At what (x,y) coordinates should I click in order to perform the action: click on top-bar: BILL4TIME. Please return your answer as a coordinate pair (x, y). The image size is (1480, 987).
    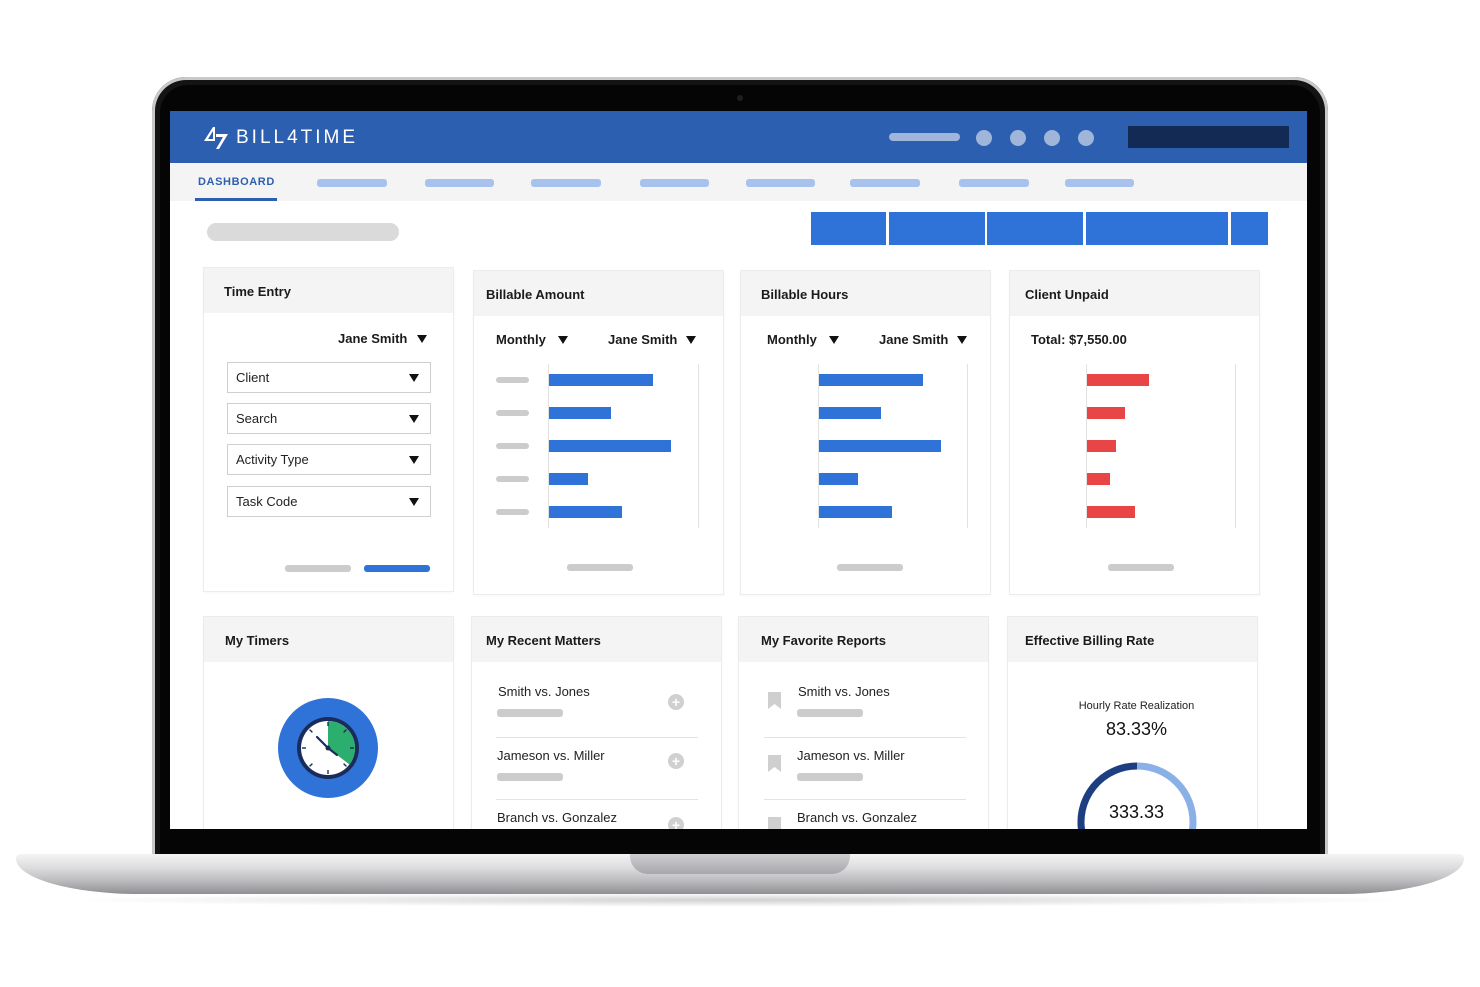
    Looking at the image, I should click on (738, 137).